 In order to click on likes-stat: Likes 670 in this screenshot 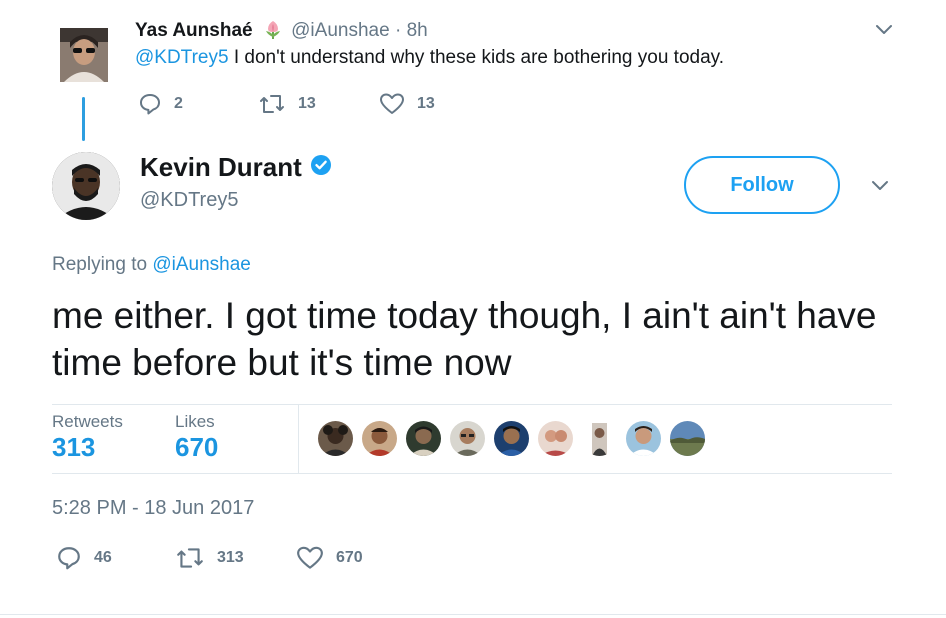, I will do `click(196, 437)`.